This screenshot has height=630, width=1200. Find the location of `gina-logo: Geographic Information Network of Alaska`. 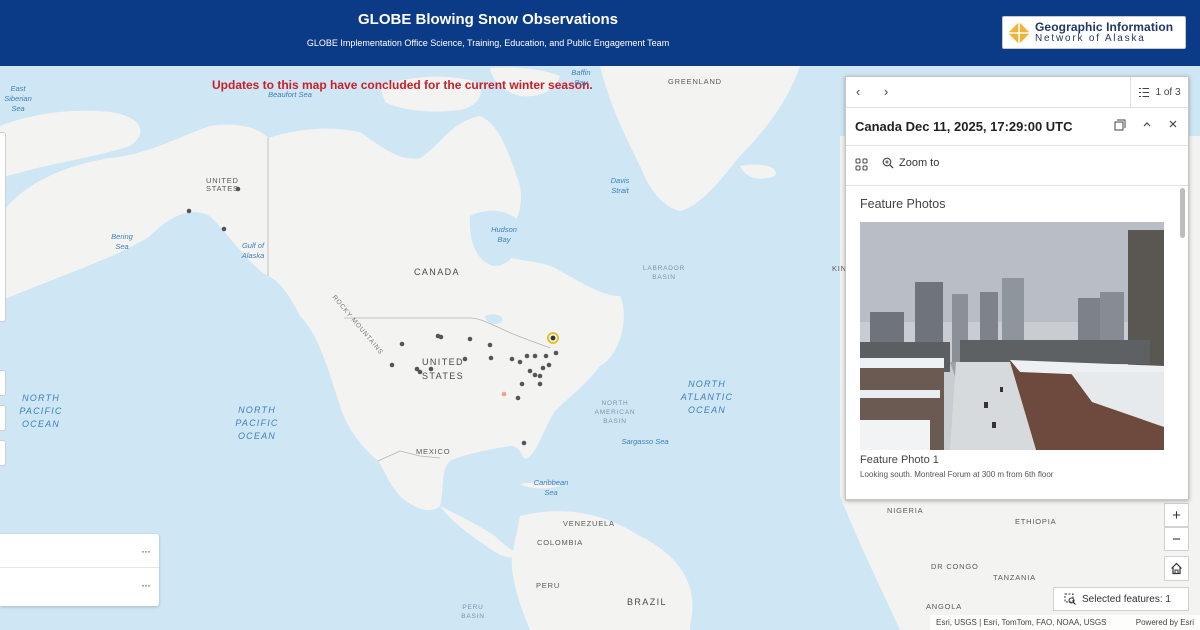

gina-logo: Geographic Information Network of Alaska is located at coordinates (1094, 32).